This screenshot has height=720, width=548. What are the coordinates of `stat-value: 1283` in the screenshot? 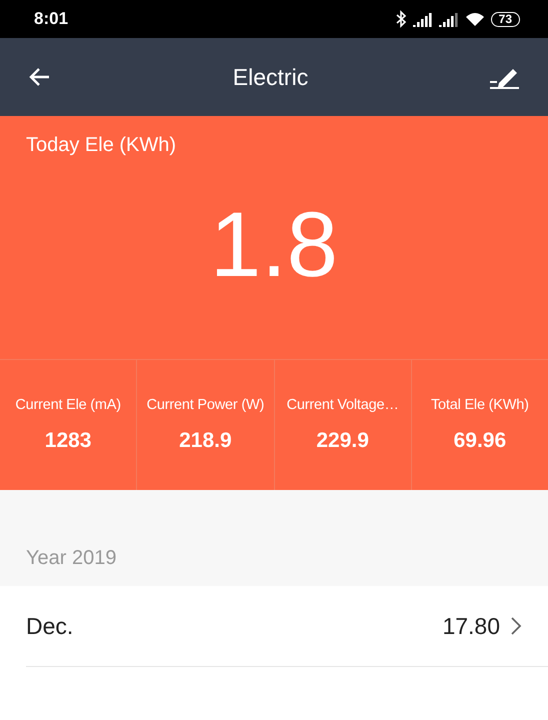 It's located at (68, 441).